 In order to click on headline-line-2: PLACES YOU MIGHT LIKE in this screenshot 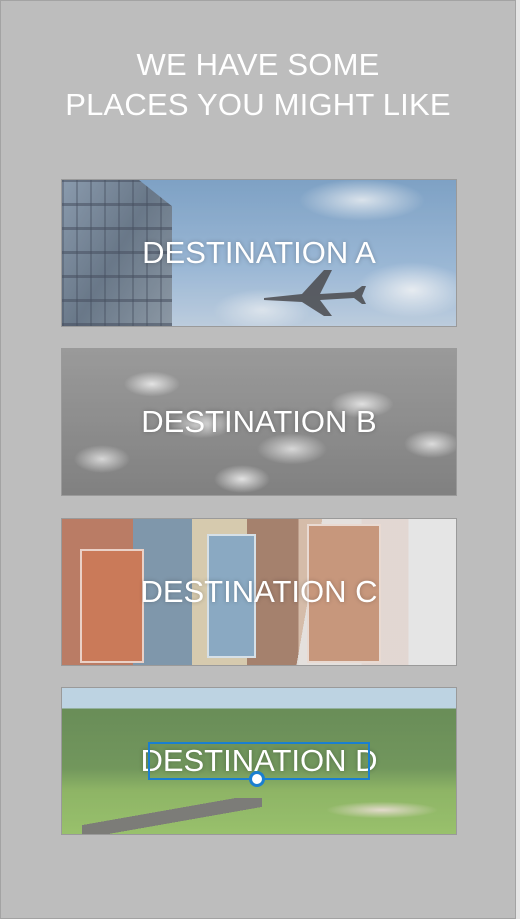, I will do `click(258, 104)`.